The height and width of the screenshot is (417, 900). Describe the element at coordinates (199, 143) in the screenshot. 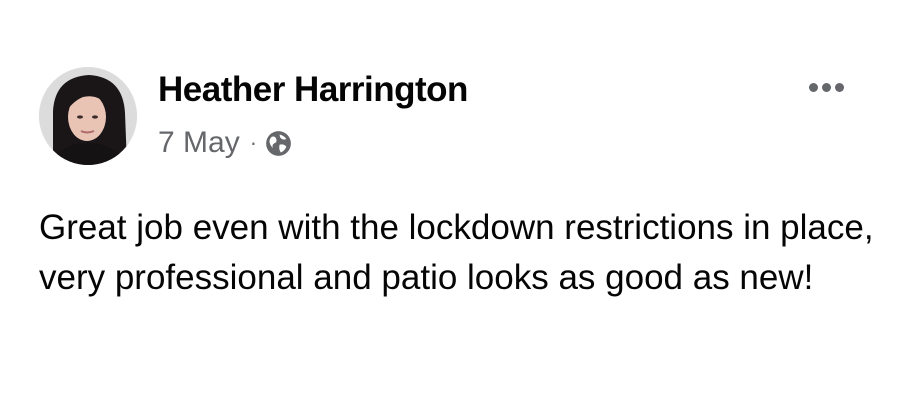

I see `post-date: 7 May` at that location.